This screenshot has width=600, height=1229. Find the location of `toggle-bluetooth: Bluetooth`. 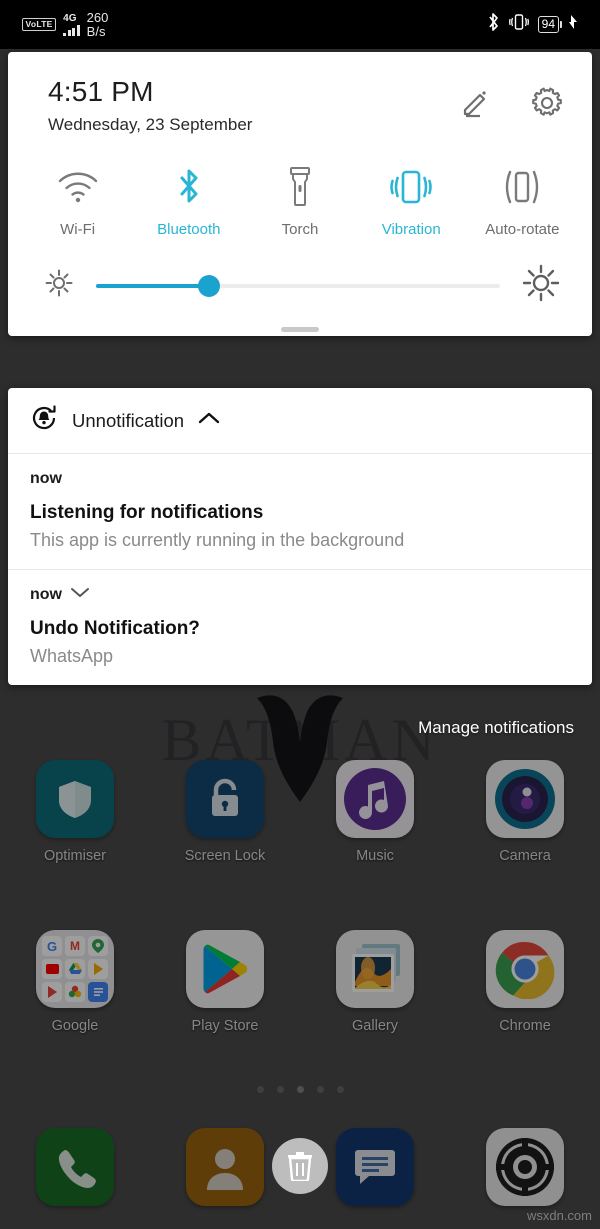

toggle-bluetooth: Bluetooth is located at coordinates (188, 201).